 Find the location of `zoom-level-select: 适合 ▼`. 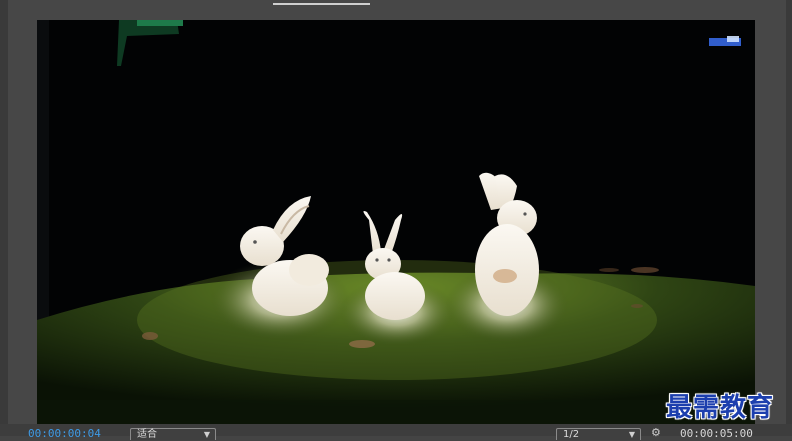

zoom-level-select: 适合 ▼ is located at coordinates (173, 434).